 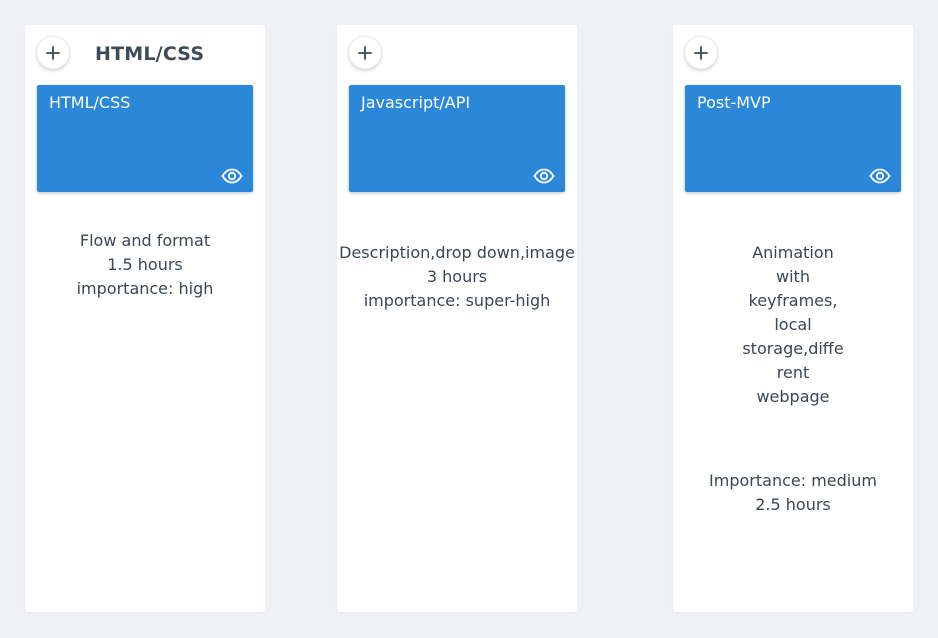 What do you see at coordinates (793, 276) in the screenshot?
I see `description-line: with` at bounding box center [793, 276].